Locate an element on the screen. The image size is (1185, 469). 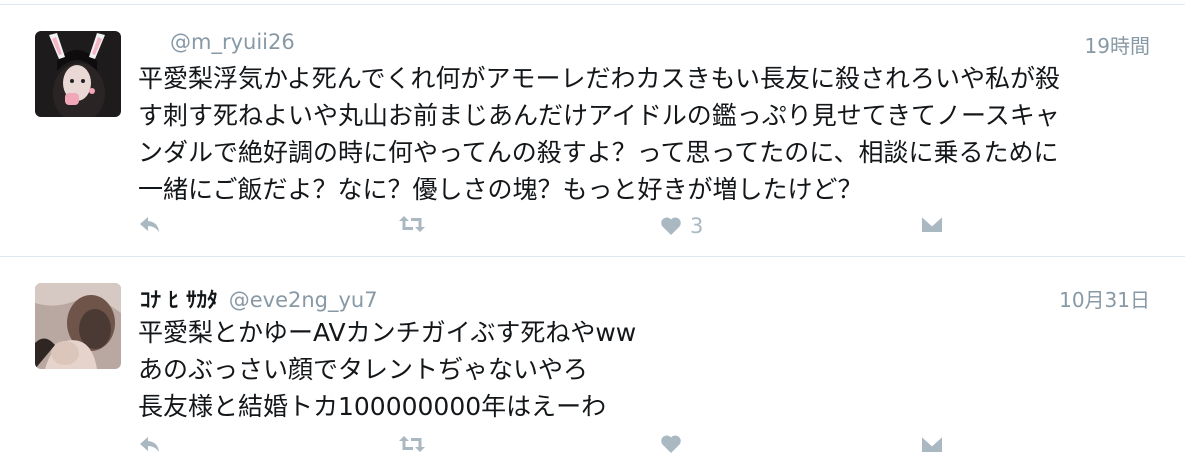
tweet-divider is located at coordinates (592, 256).